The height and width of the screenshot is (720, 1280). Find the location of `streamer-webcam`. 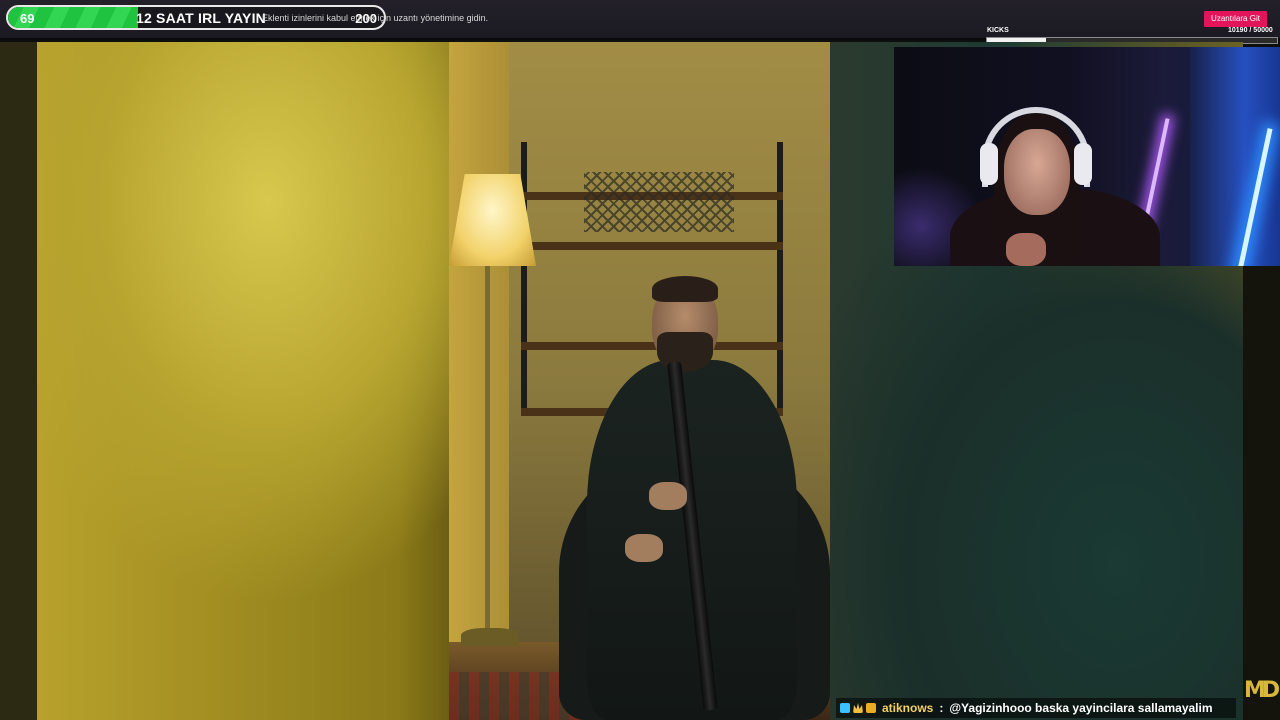

streamer-webcam is located at coordinates (1087, 156).